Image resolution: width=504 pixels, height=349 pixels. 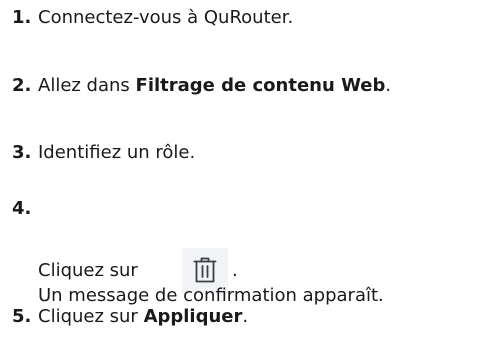 I want to click on step-5: 5. Cliquez sur Appliquer., so click(x=130, y=317).